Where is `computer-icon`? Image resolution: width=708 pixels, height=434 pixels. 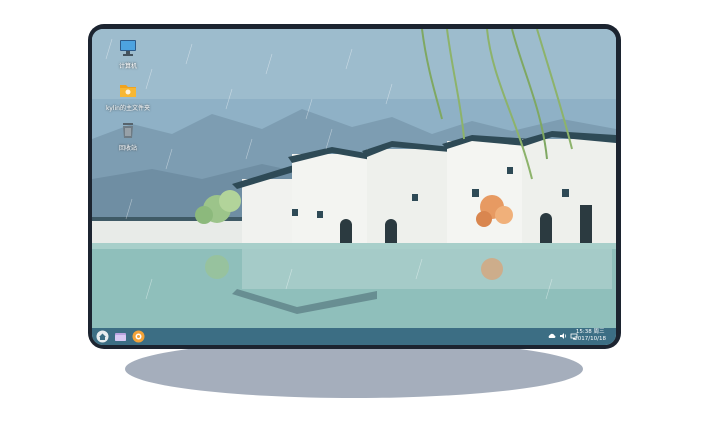
computer-icon is located at coordinates (128, 48).